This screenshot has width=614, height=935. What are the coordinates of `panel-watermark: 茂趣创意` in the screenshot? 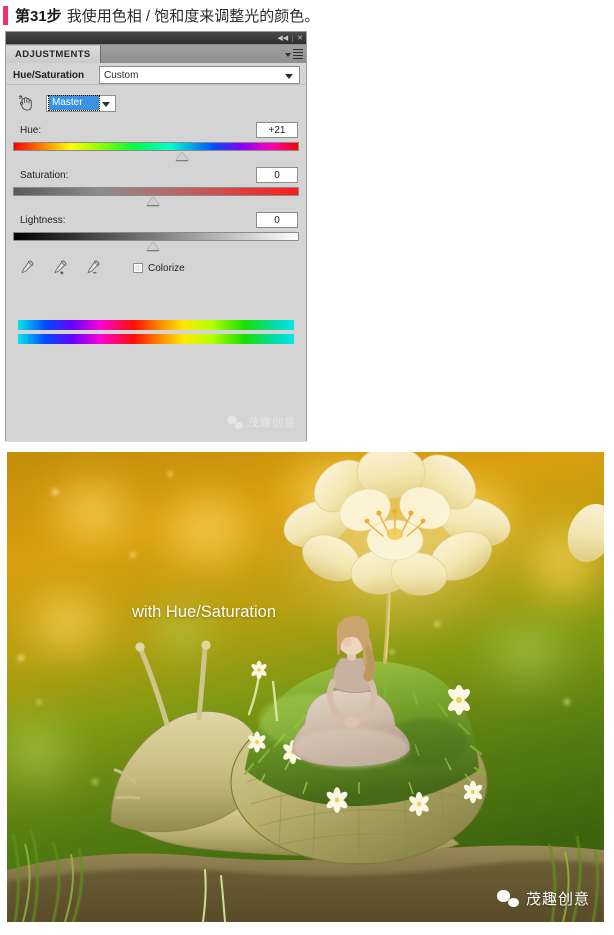 It's located at (261, 422).